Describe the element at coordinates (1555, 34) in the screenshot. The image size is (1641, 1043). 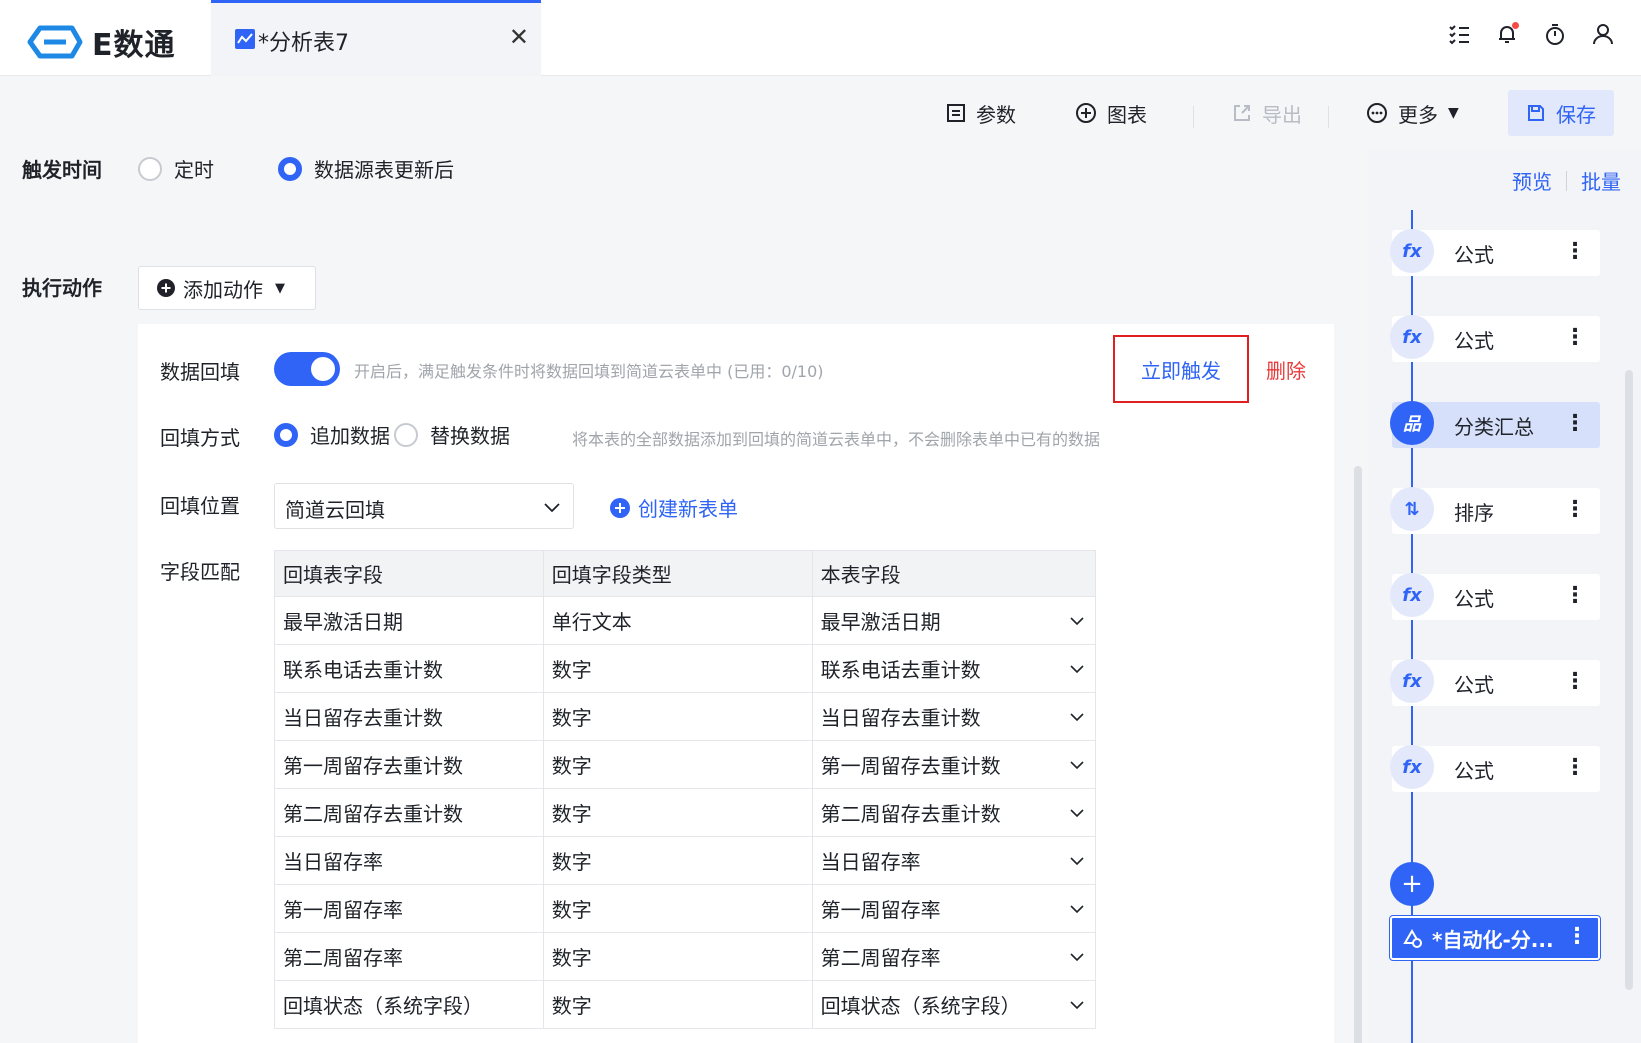
I see `stopwatch-icon` at that location.